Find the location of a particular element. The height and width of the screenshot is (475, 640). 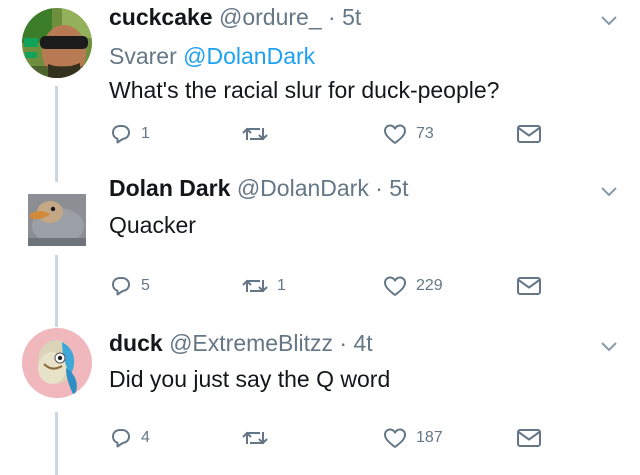

like-button: 73 is located at coordinates (408, 134).